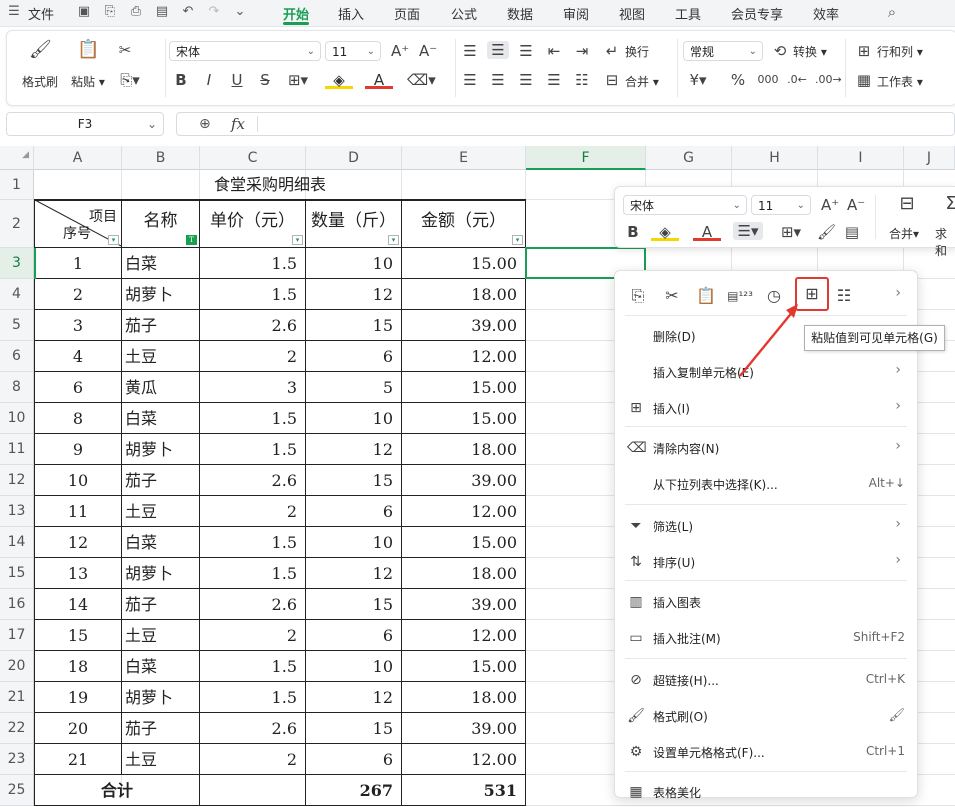 This screenshot has height=807, width=955. I want to click on thousands-icon: 000, so click(768, 80).